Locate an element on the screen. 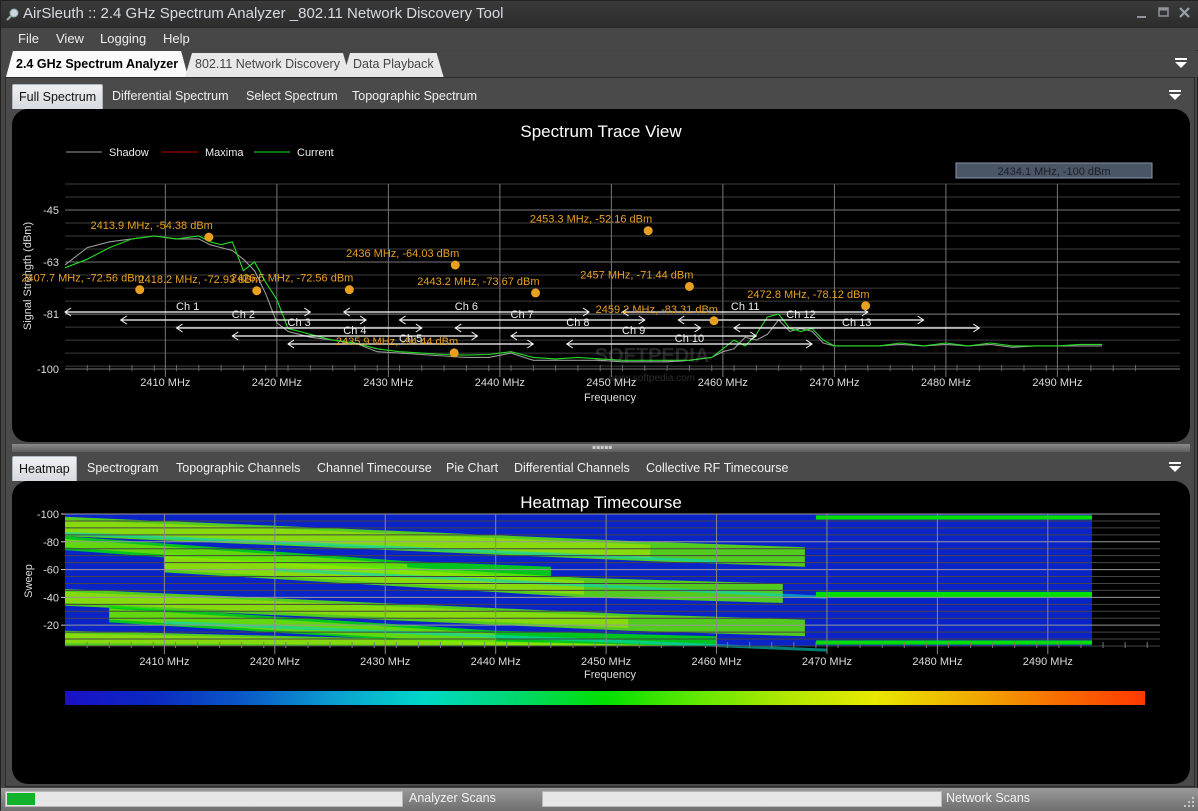  peak-label: 2453.3 MHz, -52.16 dBm is located at coordinates (591, 220).